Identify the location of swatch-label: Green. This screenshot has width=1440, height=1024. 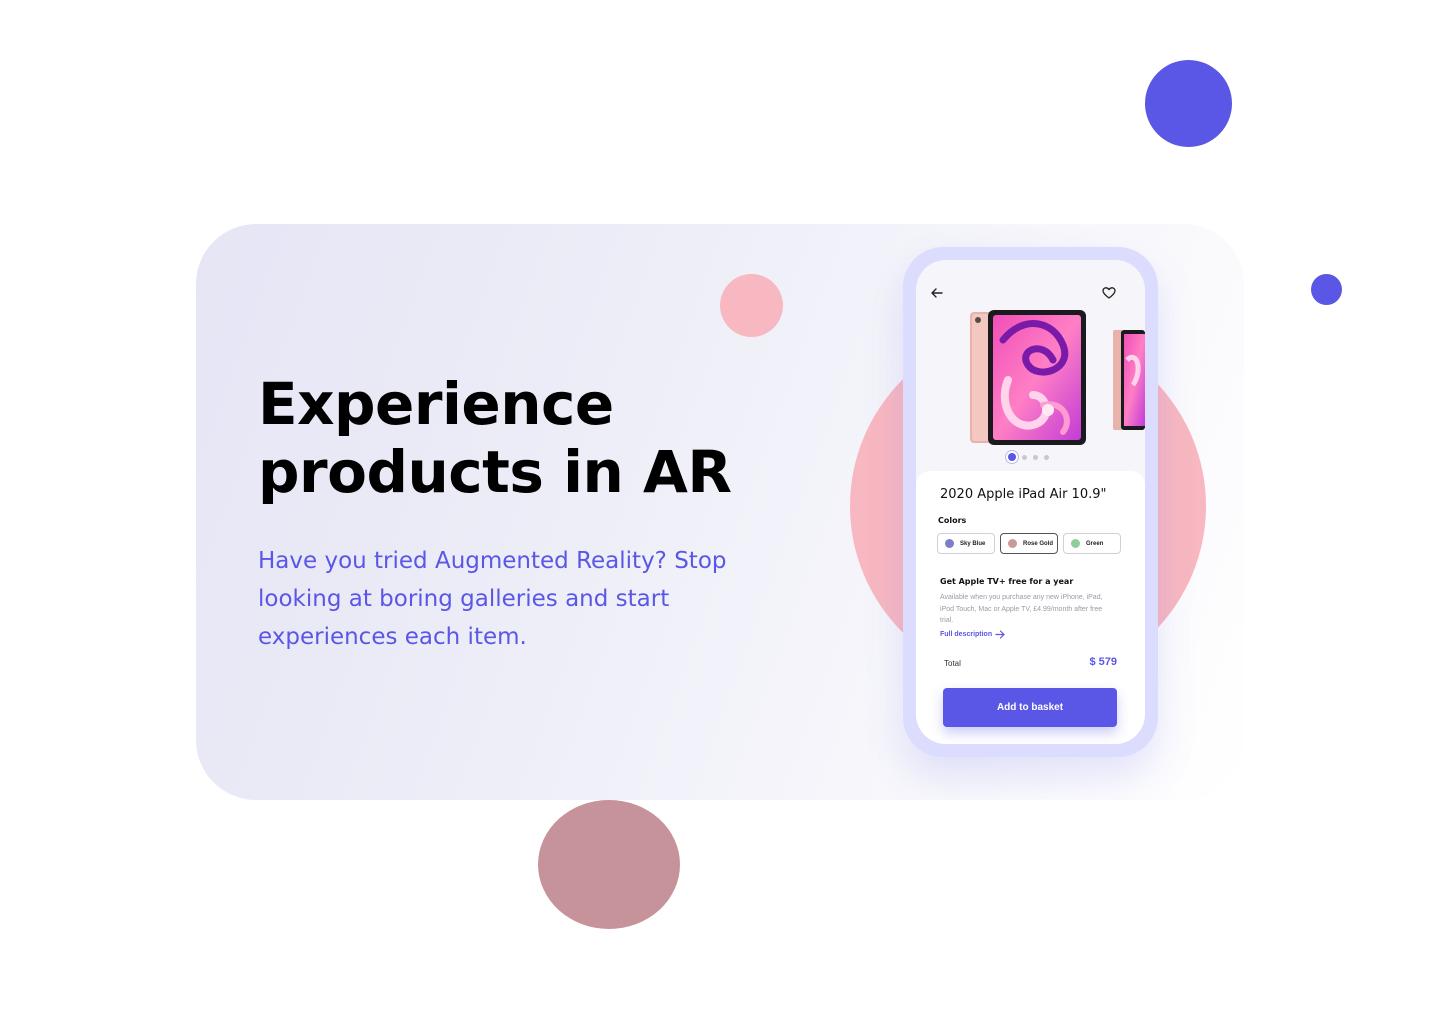
(1095, 543).